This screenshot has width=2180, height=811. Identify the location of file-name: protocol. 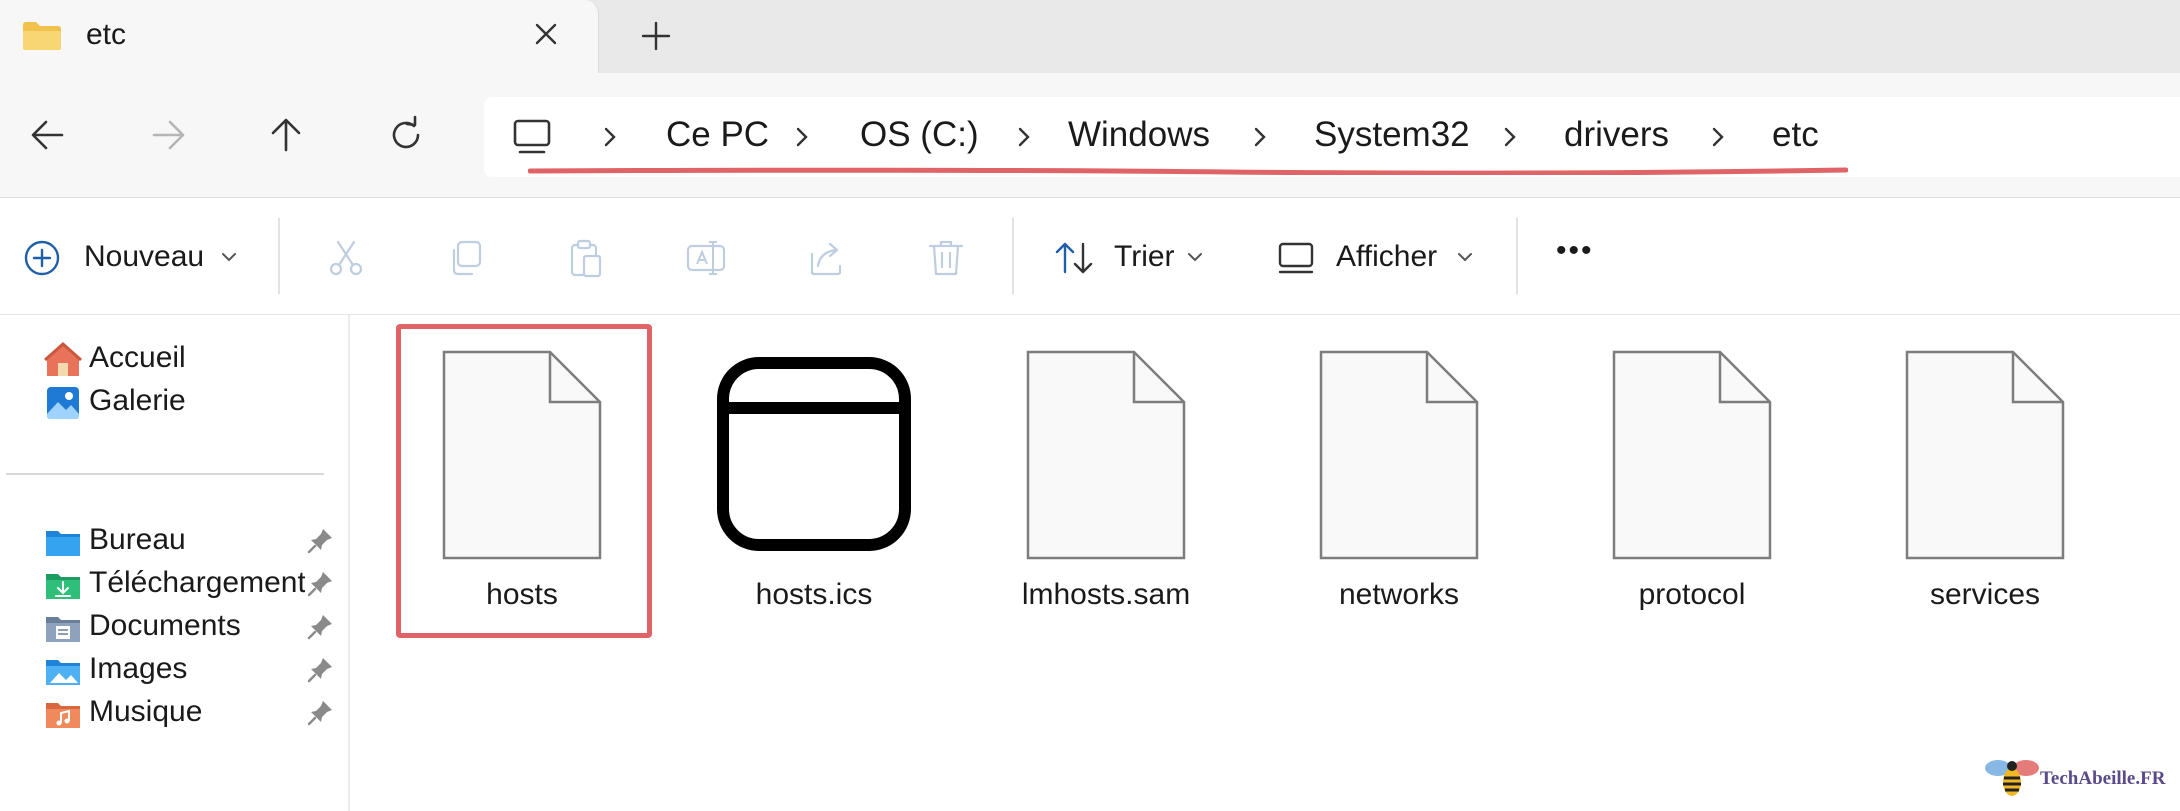
(1692, 594).